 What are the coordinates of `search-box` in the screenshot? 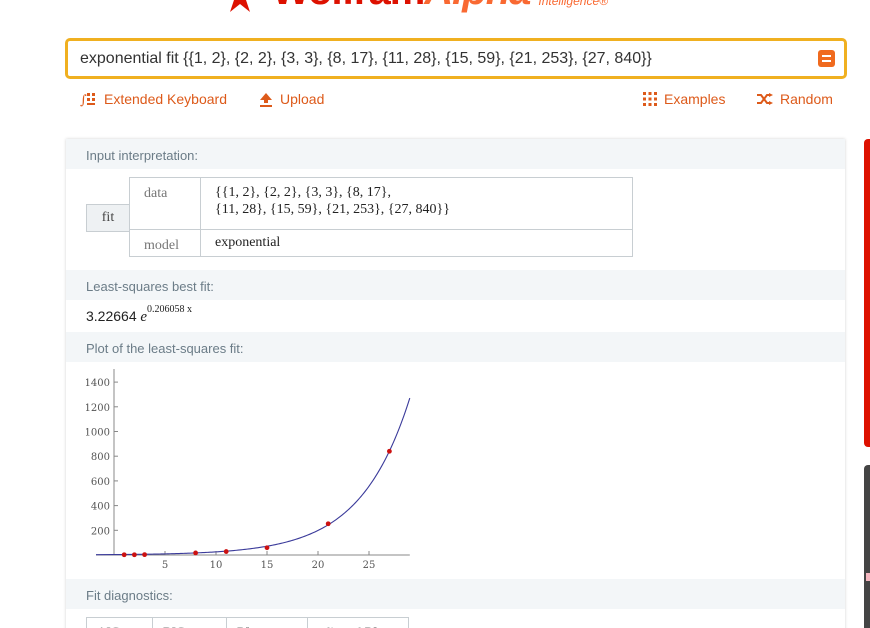 It's located at (456, 58).